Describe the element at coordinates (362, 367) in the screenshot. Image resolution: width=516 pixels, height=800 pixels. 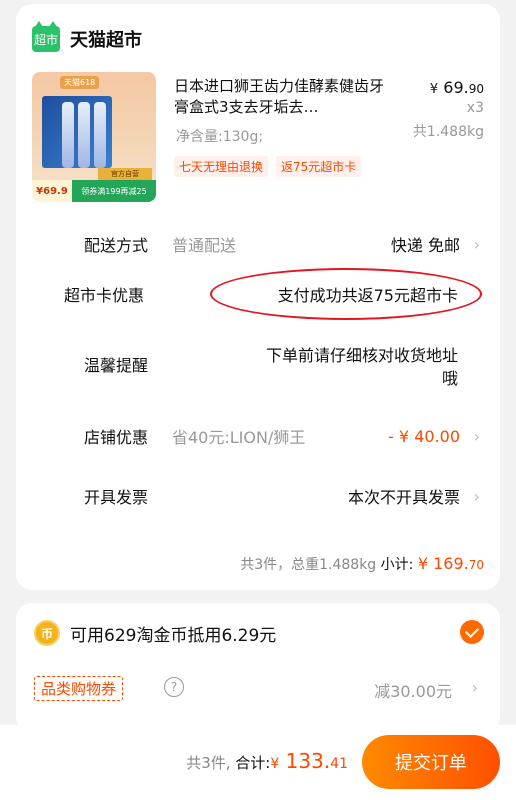
I see `reminder-value: 下单前请仔细核对收货地址 哦` at that location.